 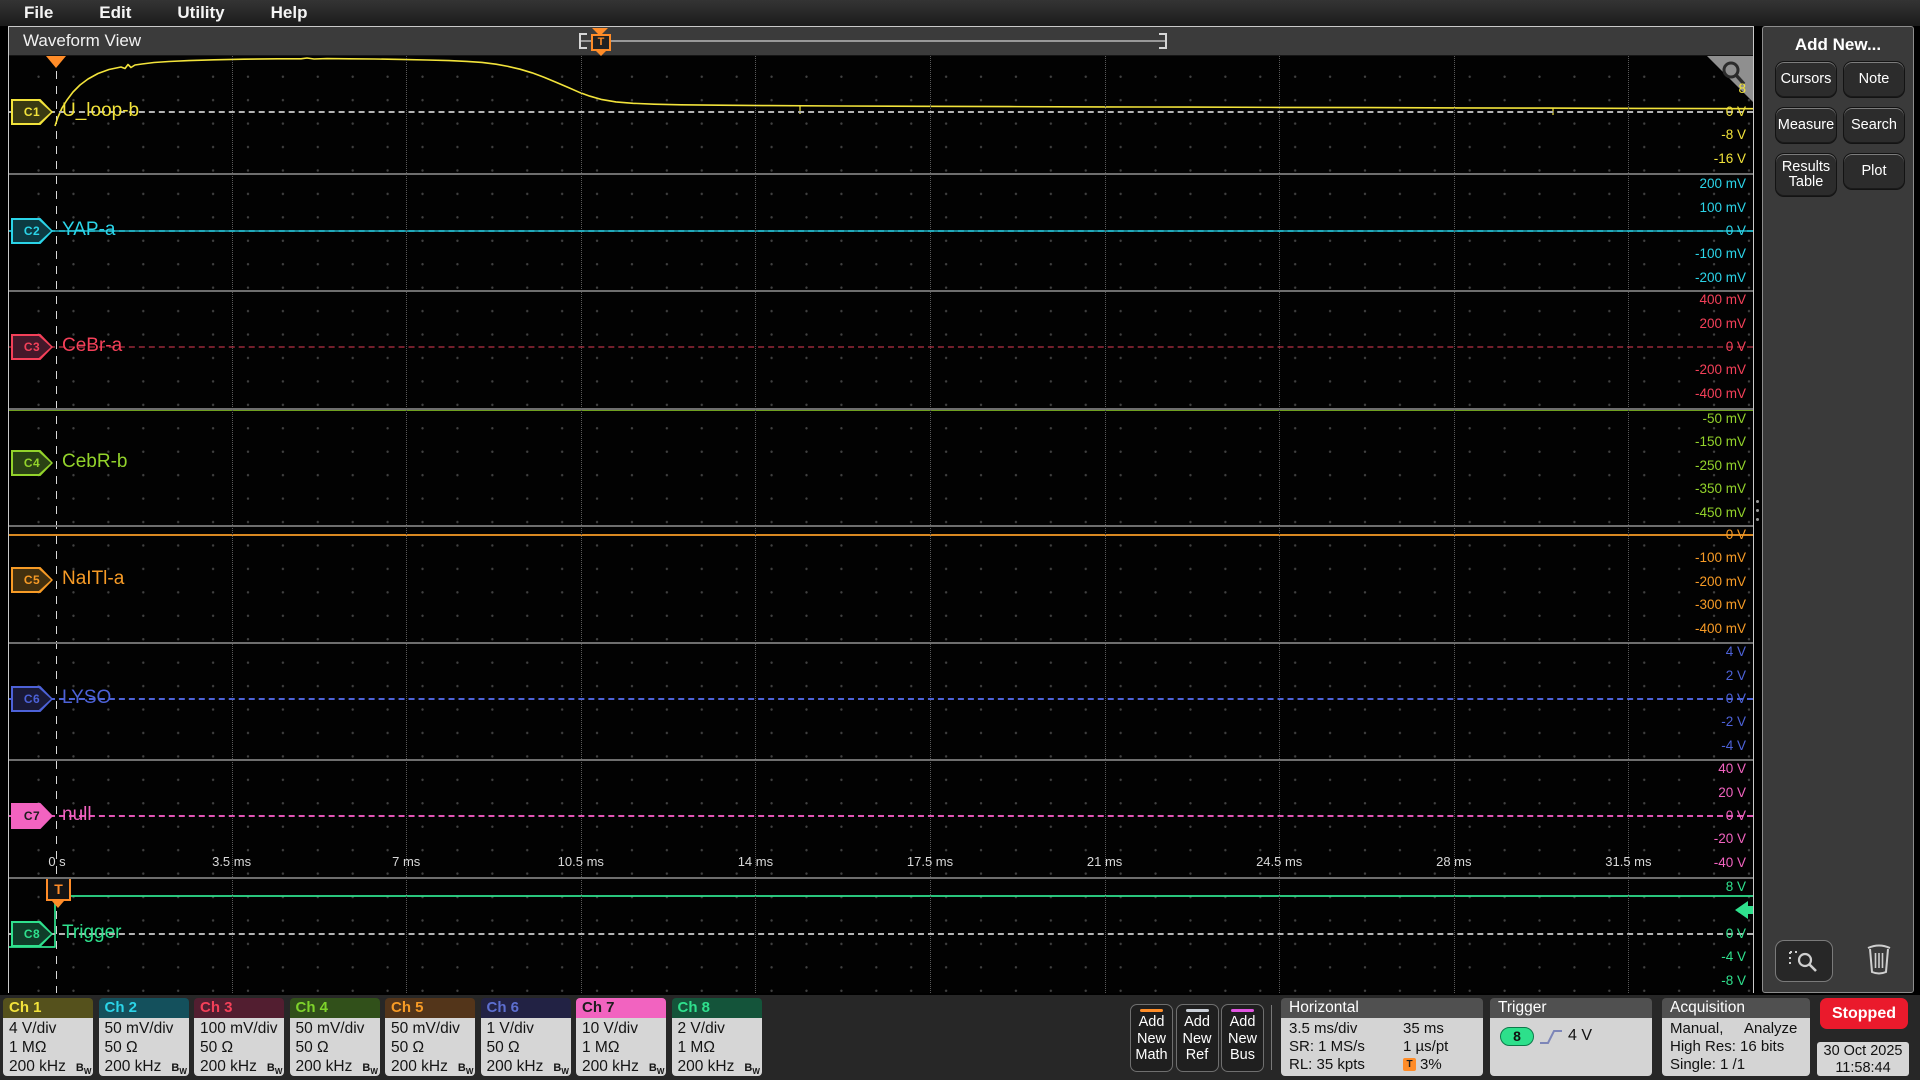 What do you see at coordinates (1806, 79) in the screenshot?
I see `add-new-cursors-button: Cursors` at bounding box center [1806, 79].